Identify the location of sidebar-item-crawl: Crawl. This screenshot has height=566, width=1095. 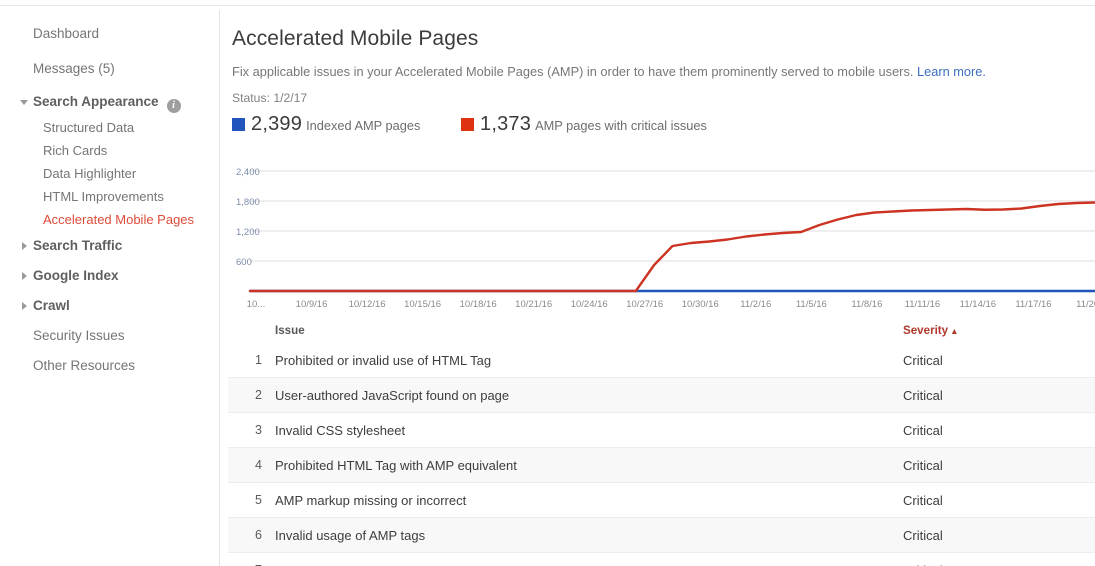
(51, 306).